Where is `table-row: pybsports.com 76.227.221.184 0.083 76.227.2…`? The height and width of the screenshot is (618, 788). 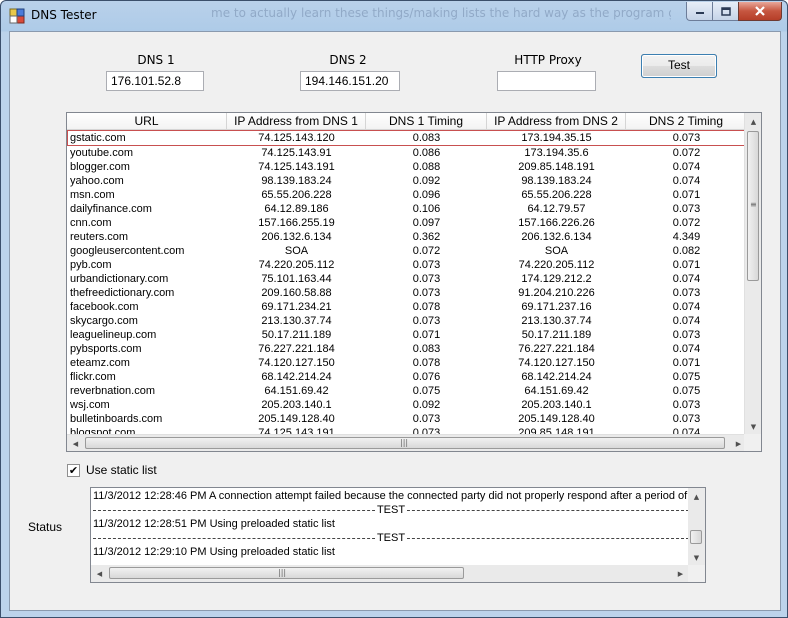 table-row: pybsports.com 76.227.221.184 0.083 76.227.2… is located at coordinates (407, 349).